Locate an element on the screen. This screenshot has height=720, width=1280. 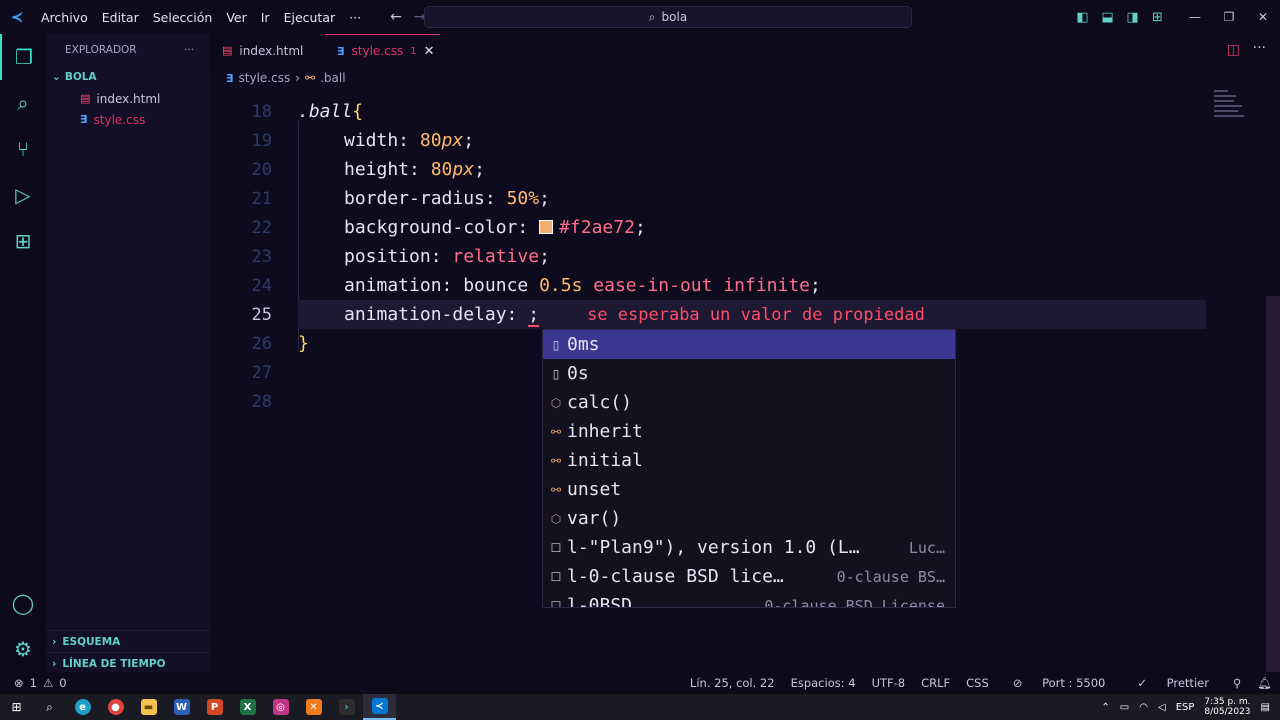
cursor-position: Lín. 25, col. 22 is located at coordinates (732, 683).